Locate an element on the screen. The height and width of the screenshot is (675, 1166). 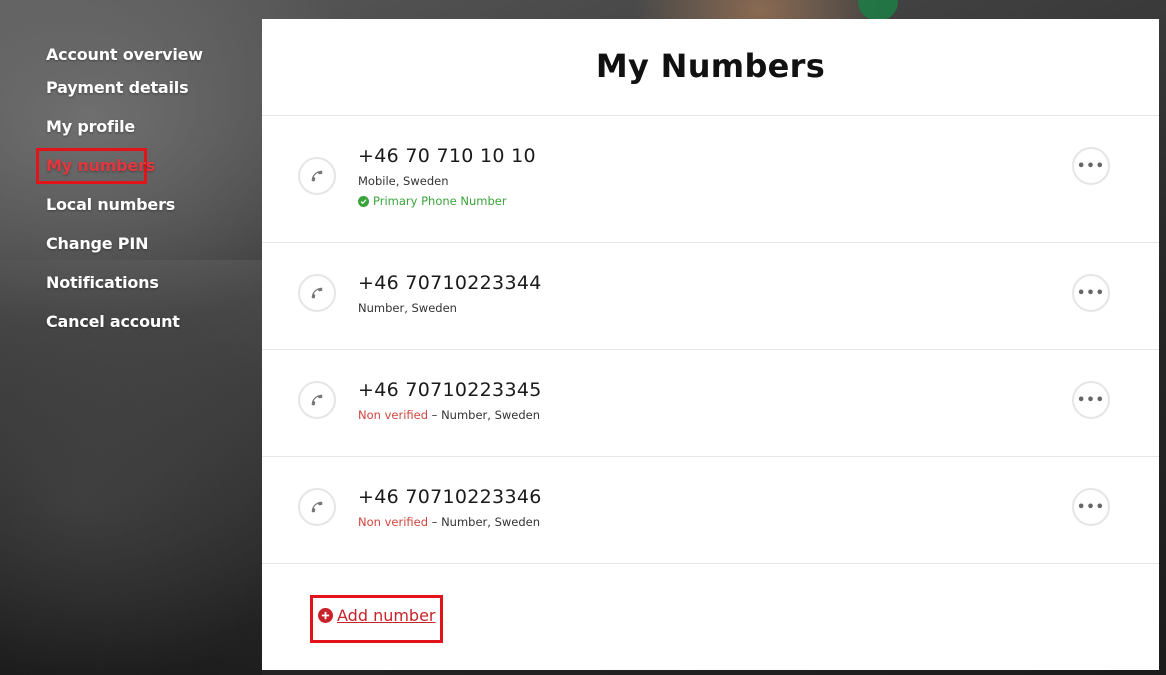
add-number-label: Add number is located at coordinates (386, 615).